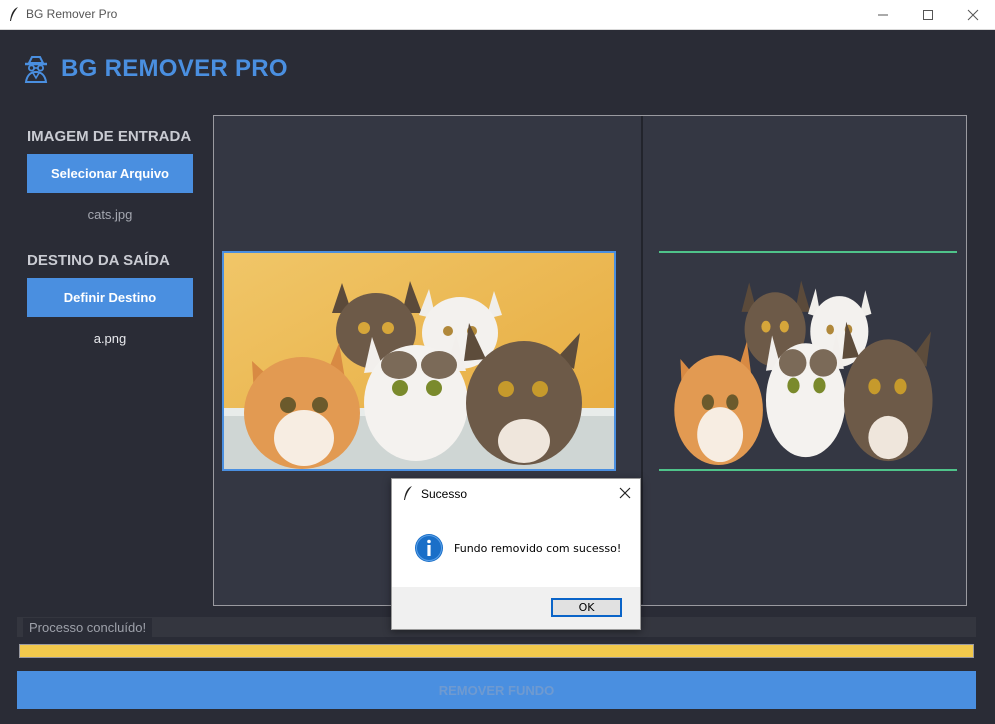  I want to click on minimize-button, so click(883, 14).